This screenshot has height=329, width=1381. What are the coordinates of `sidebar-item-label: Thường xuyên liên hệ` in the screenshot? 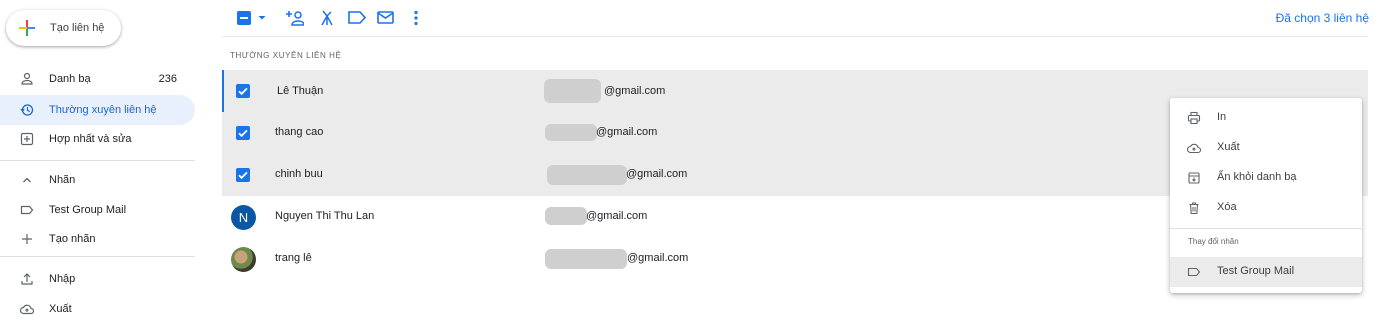 It's located at (103, 110).